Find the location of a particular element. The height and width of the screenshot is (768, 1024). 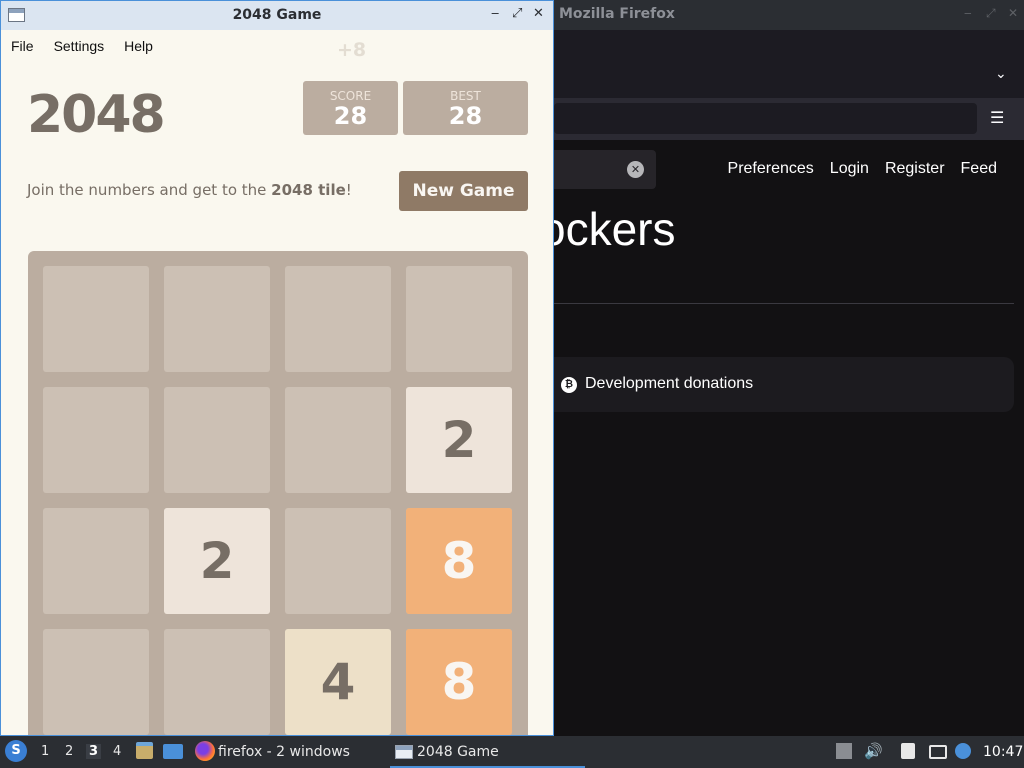

intro-suffix: ! is located at coordinates (348, 190).